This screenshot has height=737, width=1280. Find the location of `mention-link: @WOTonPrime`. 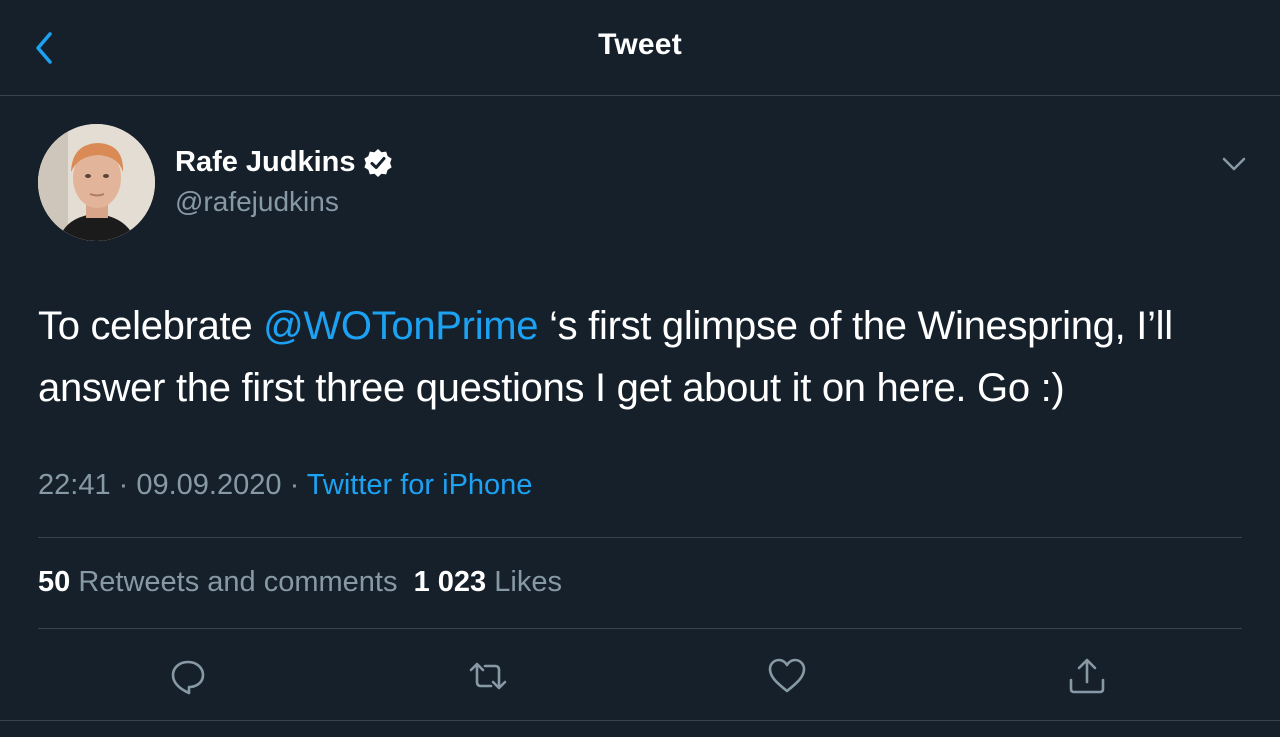

mention-link: @WOTonPrime is located at coordinates (400, 326).